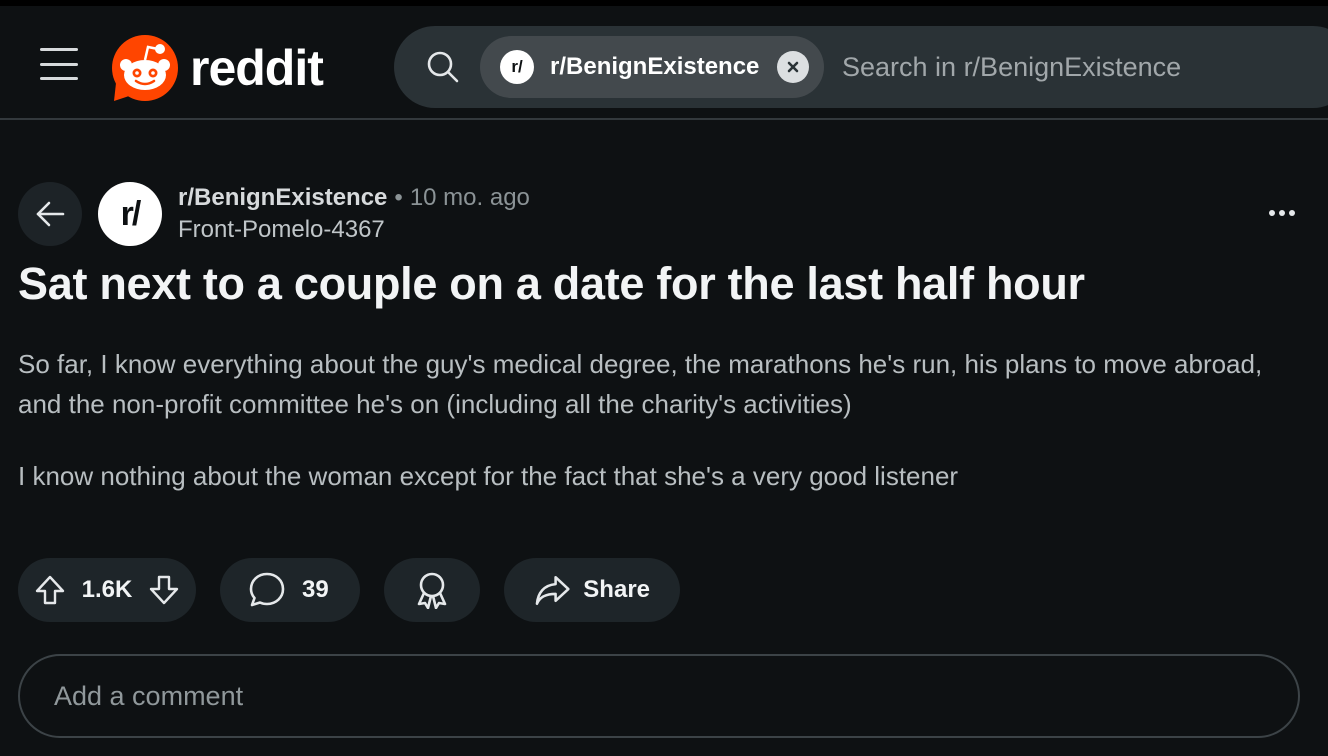  I want to click on share-button: Share, so click(592, 590).